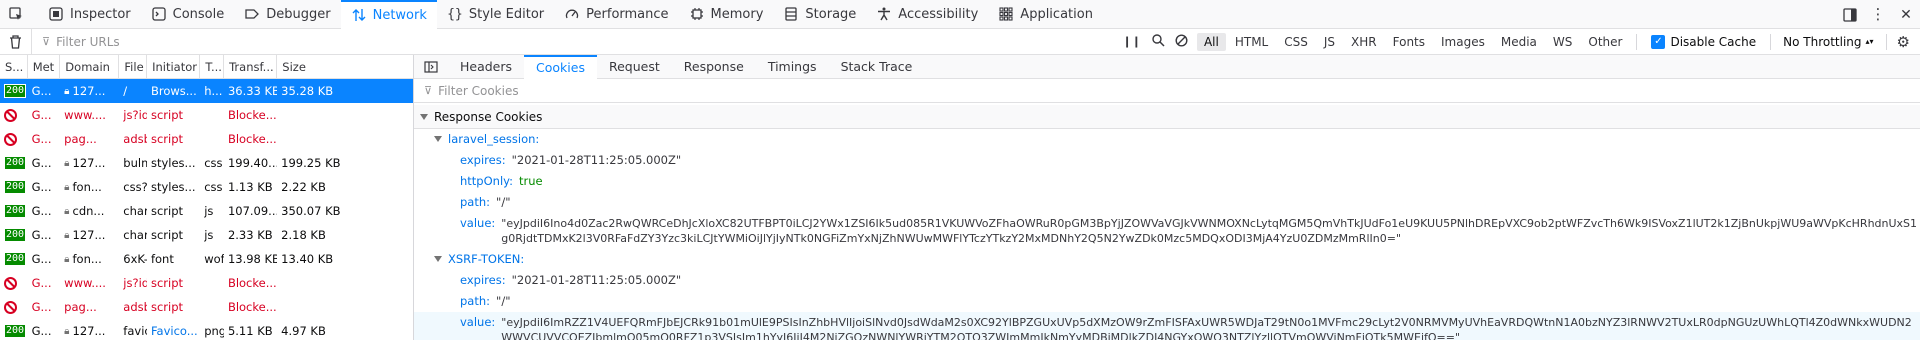  Describe the element at coordinates (174, 66) in the screenshot. I see `col-initiator: Initiator` at that location.